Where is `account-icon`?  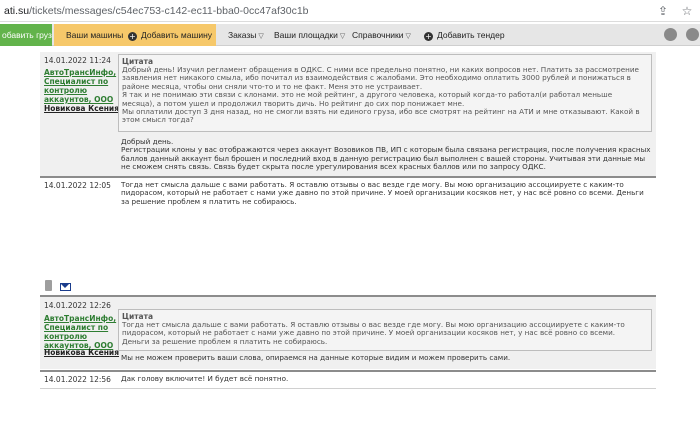 account-icon is located at coordinates (692, 34).